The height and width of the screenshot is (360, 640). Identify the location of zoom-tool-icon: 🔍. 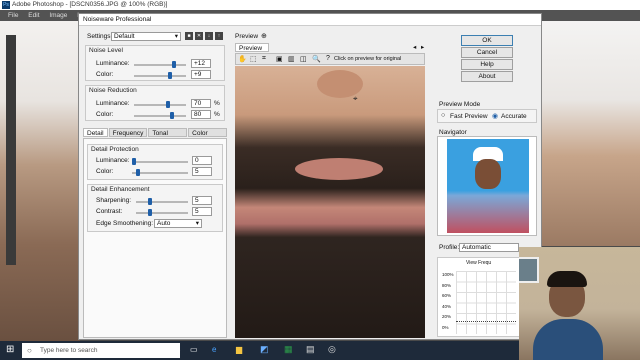
(316, 59).